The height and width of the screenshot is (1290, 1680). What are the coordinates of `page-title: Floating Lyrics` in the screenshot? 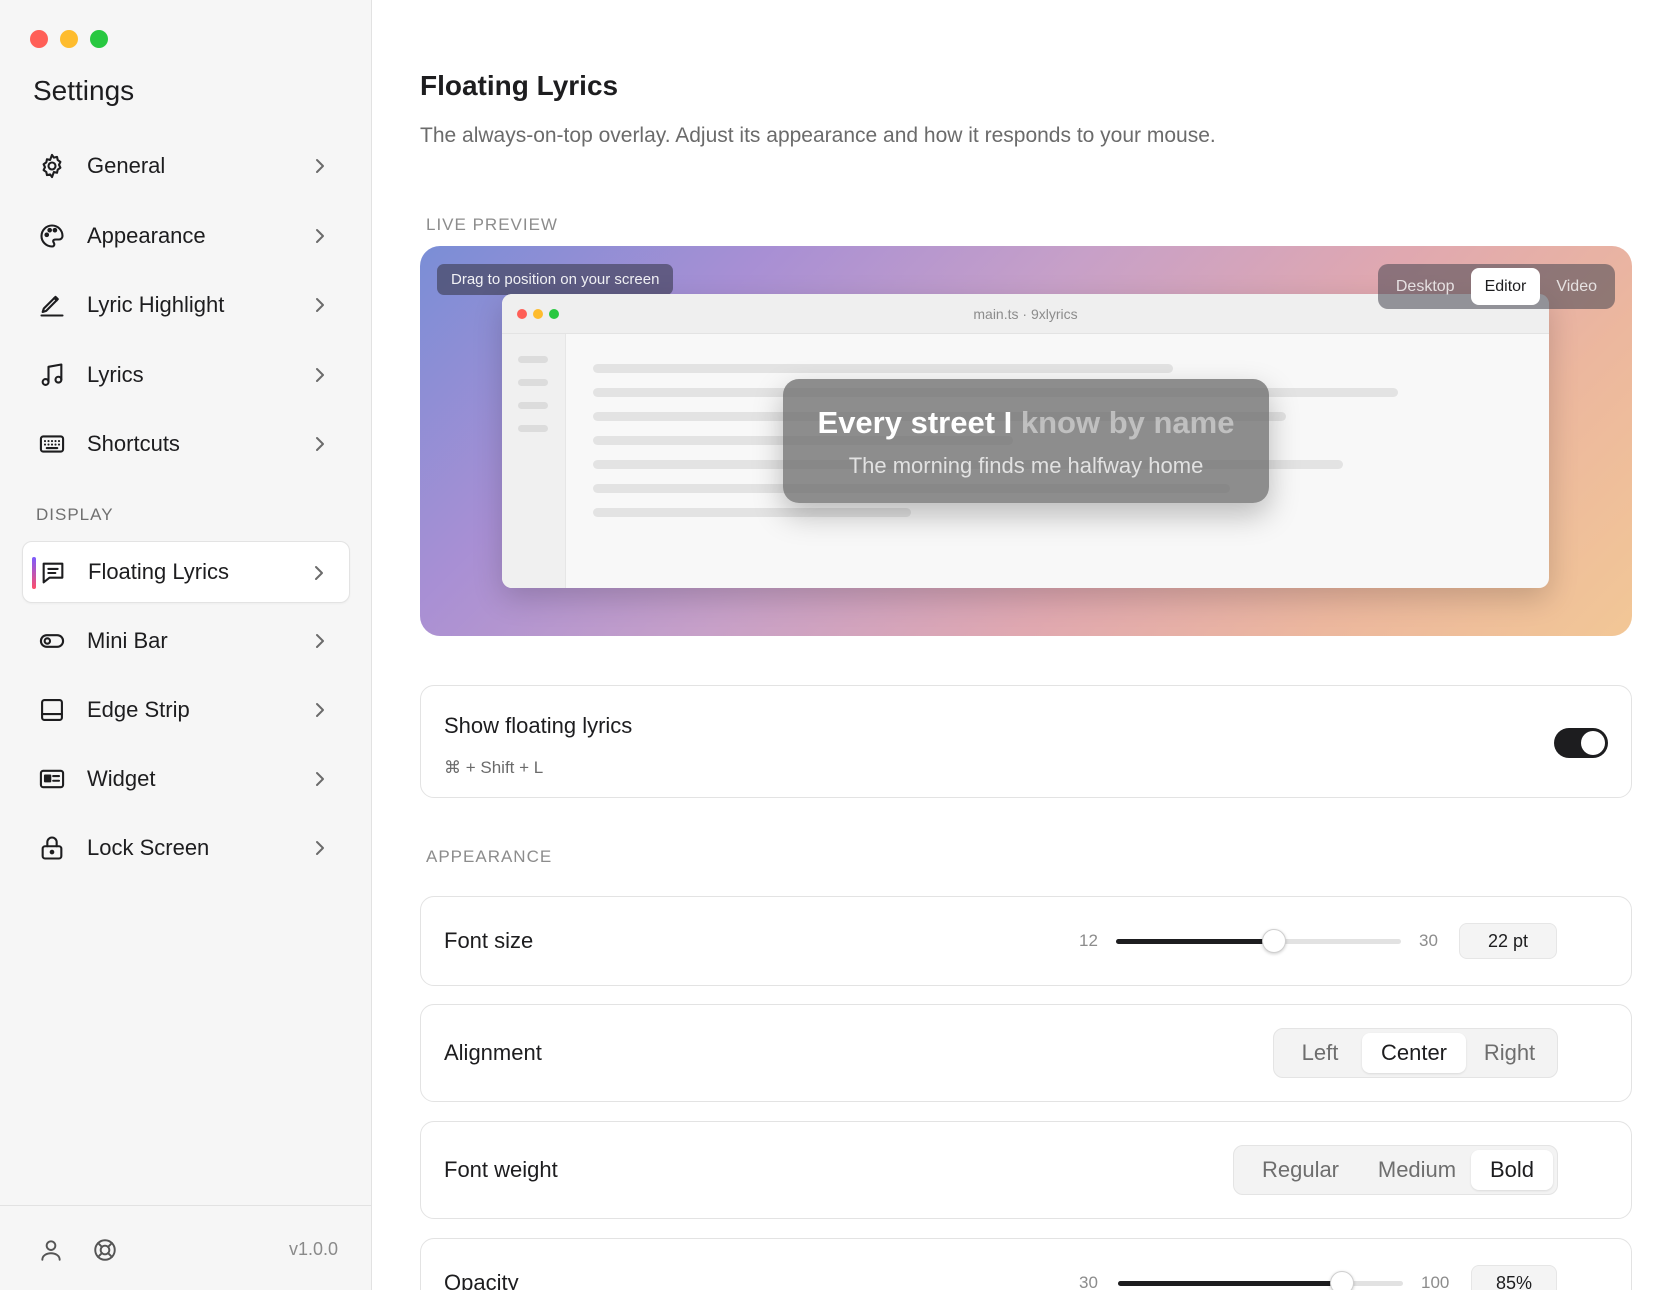 It's located at (519, 85).